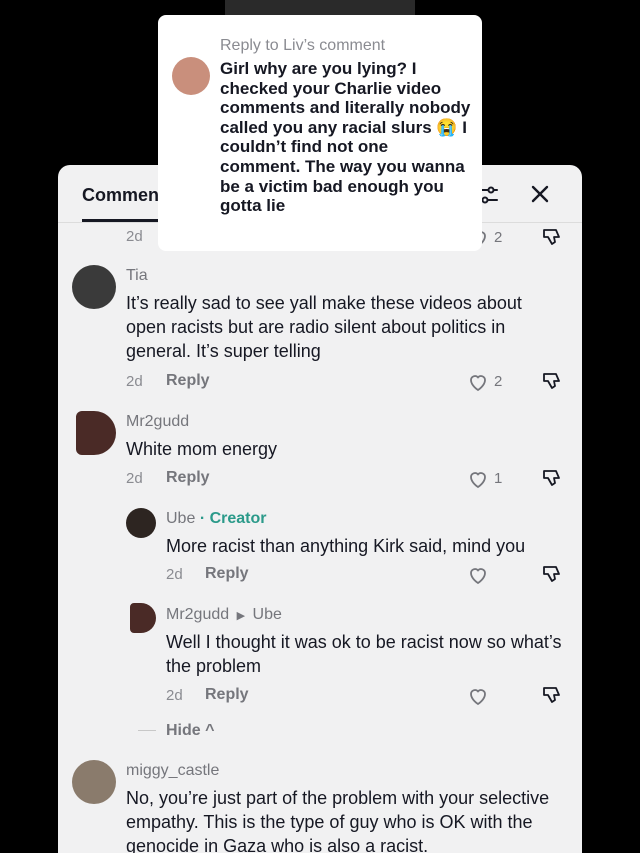 The width and height of the screenshot is (640, 853). Describe the element at coordinates (190, 731) in the screenshot. I see `hide-replies-button: Hide ^` at that location.